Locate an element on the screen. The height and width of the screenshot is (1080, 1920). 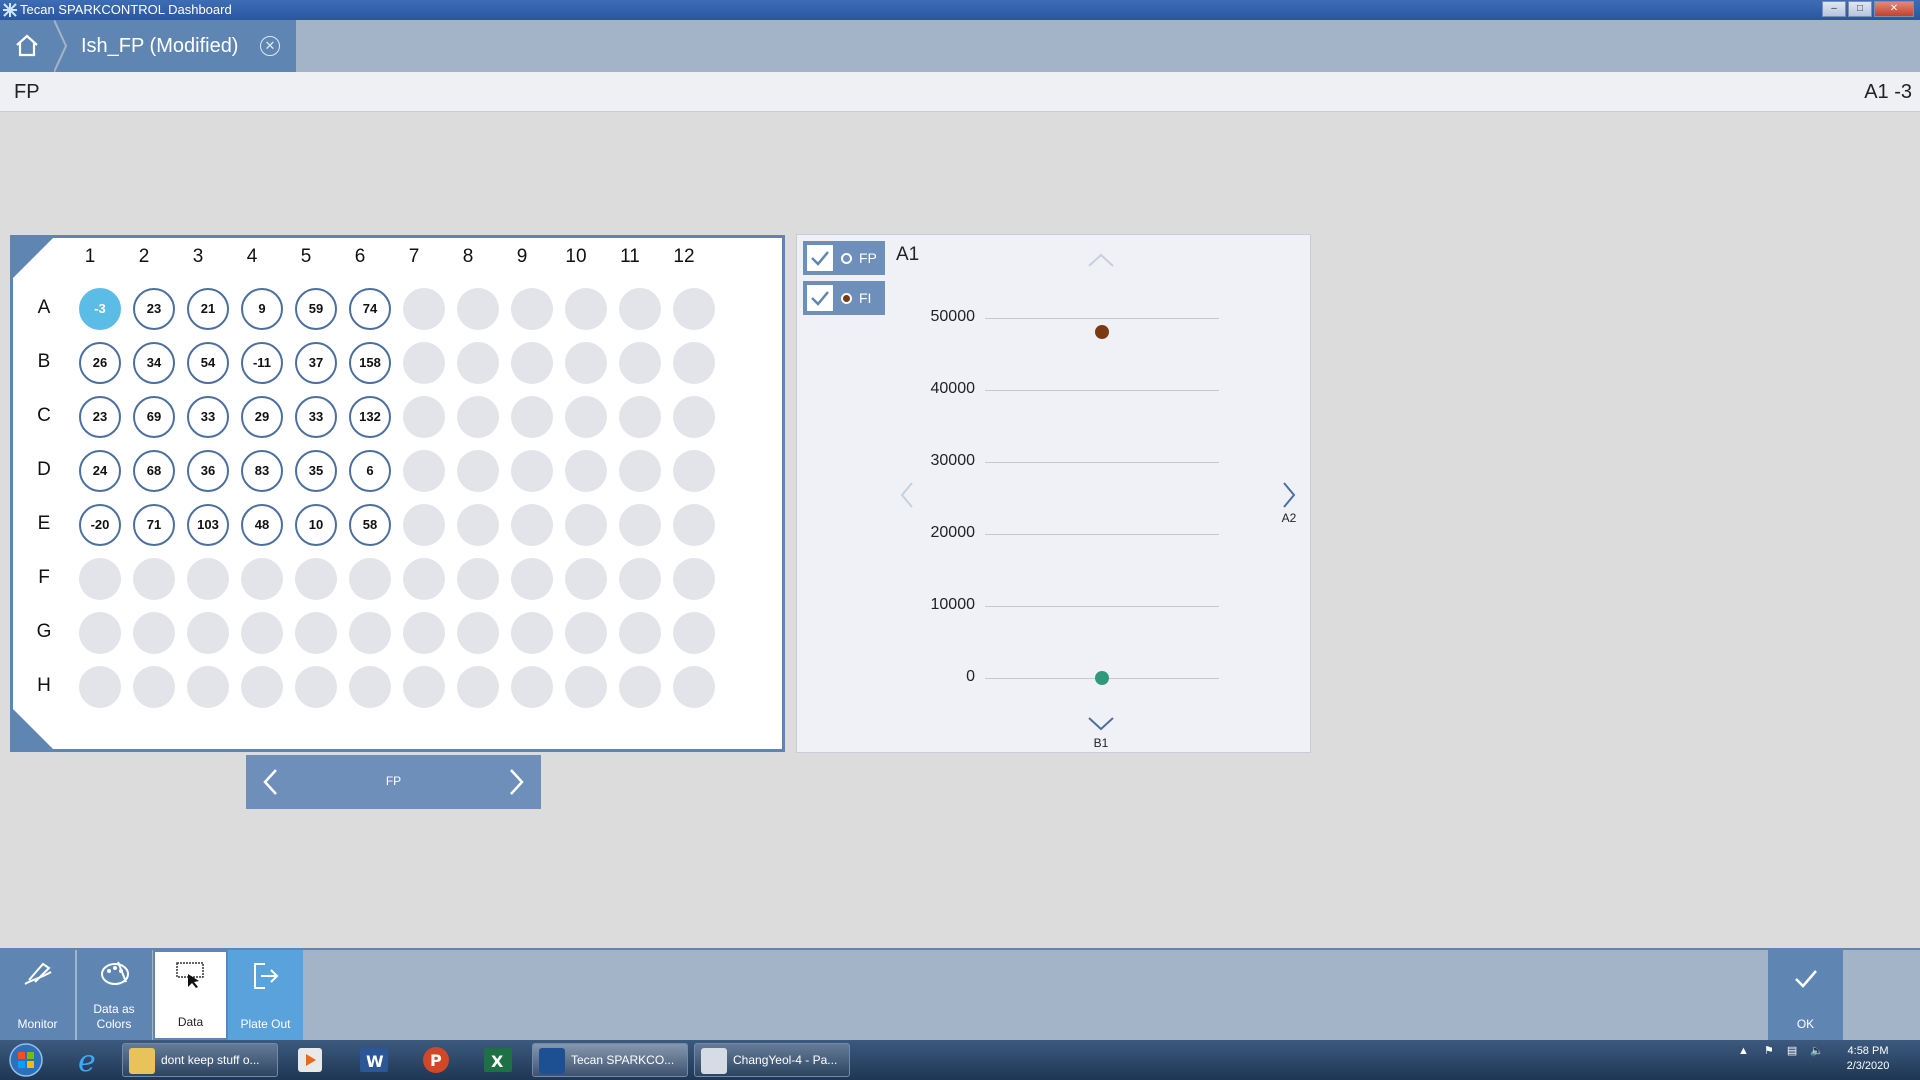
row-header: B is located at coordinates (44, 362).